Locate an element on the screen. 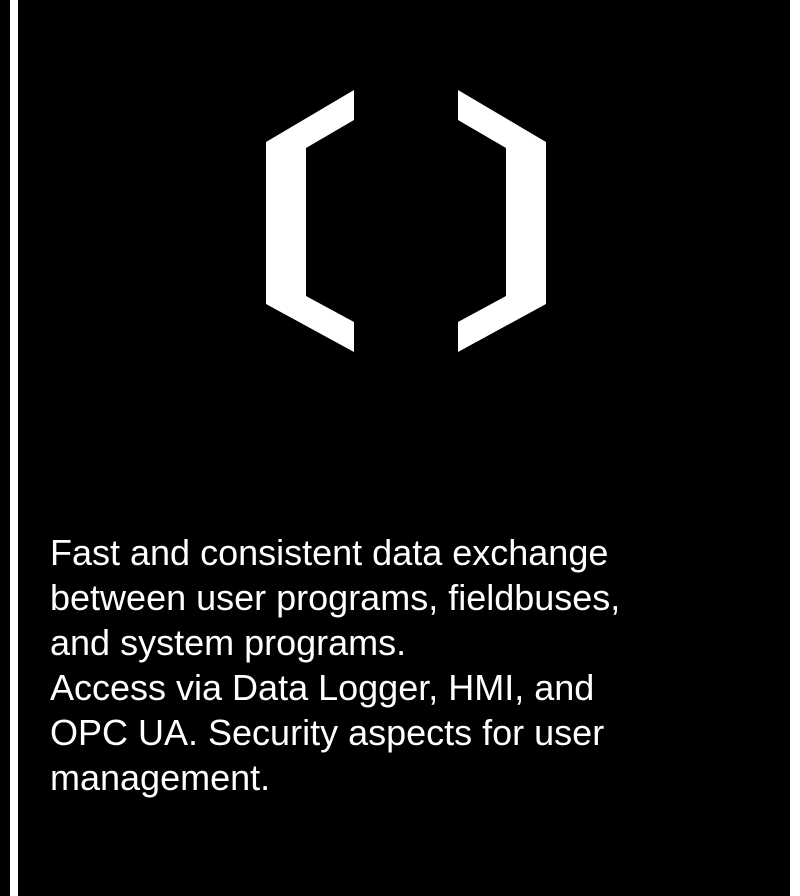 This screenshot has height=896, width=800. description-line-3: and system programs. is located at coordinates (228, 642).